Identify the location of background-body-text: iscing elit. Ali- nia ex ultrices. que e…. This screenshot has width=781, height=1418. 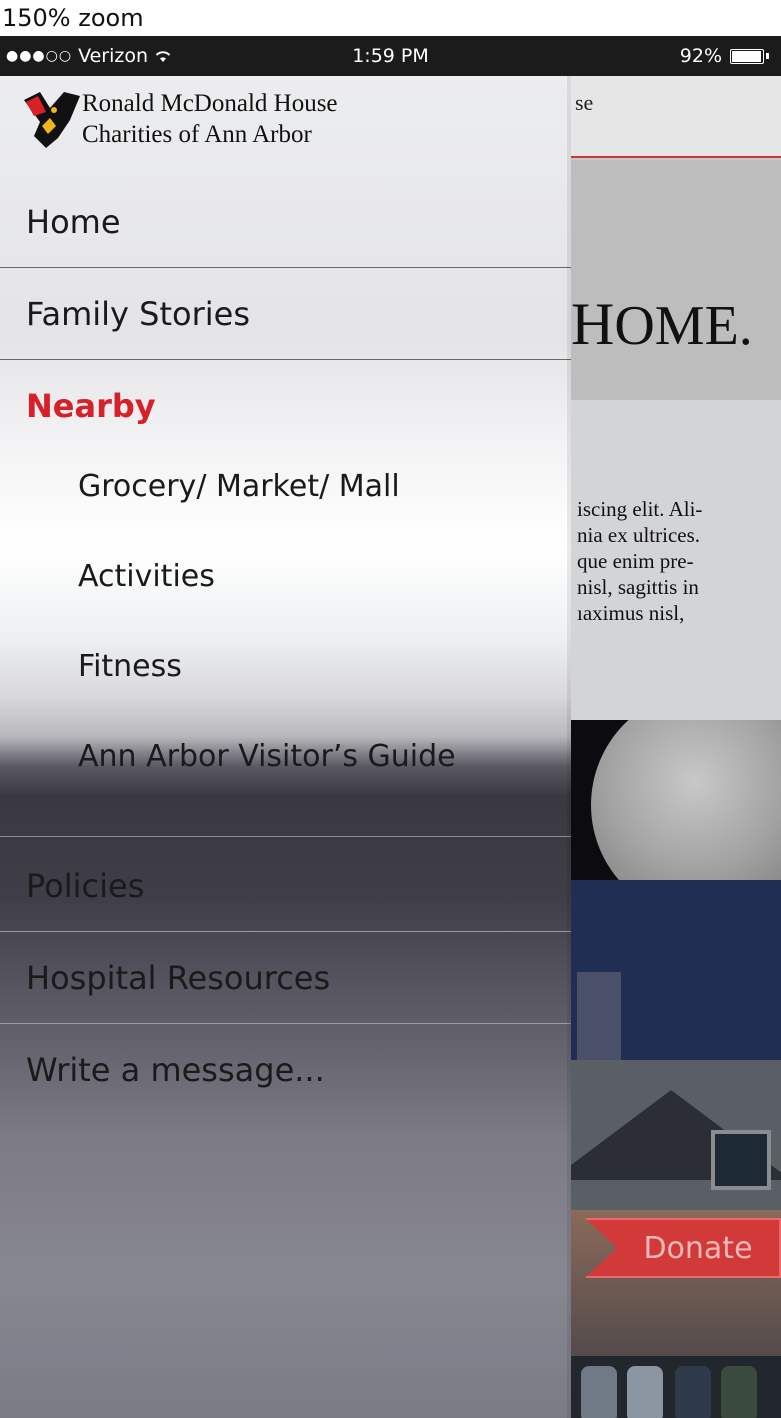
(640, 561).